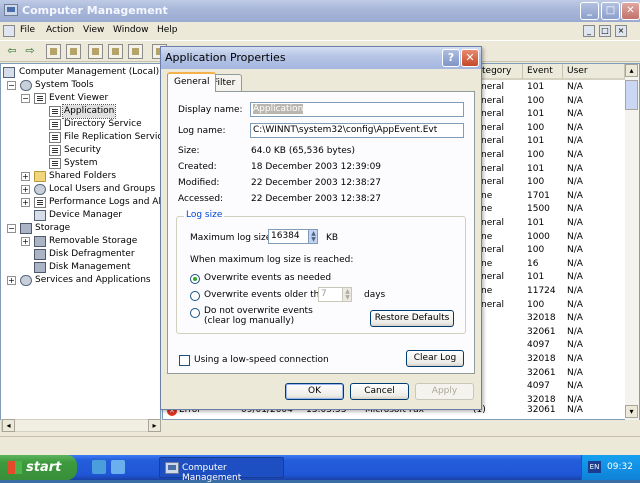  What do you see at coordinates (192, 82) in the screenshot?
I see `tab-general: General` at bounding box center [192, 82].